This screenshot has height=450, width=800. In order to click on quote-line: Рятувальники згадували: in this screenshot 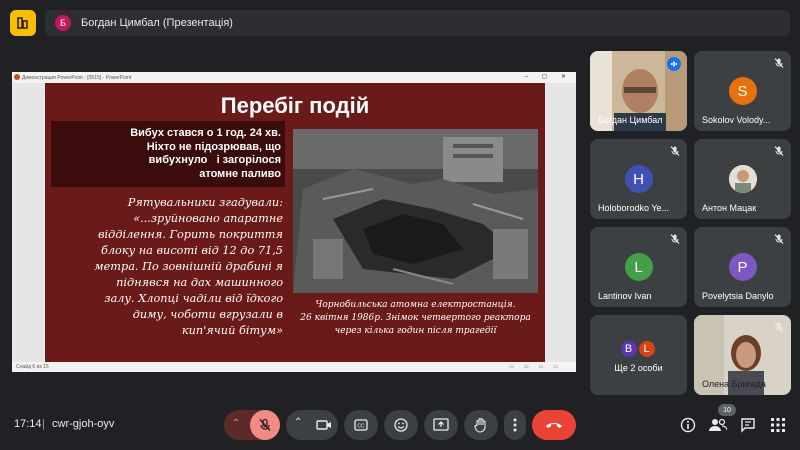, I will do `click(205, 202)`.